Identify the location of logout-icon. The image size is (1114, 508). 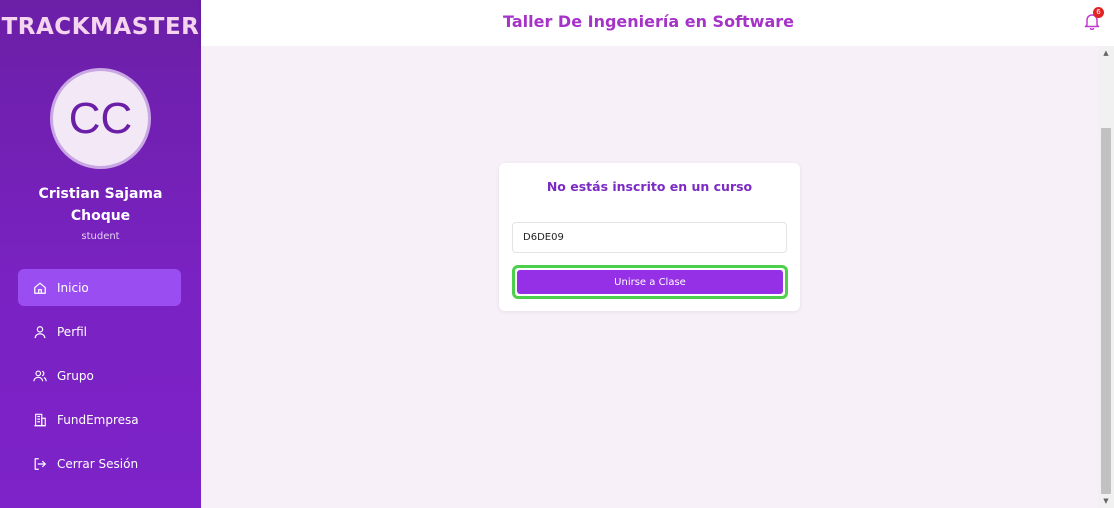
(40, 464).